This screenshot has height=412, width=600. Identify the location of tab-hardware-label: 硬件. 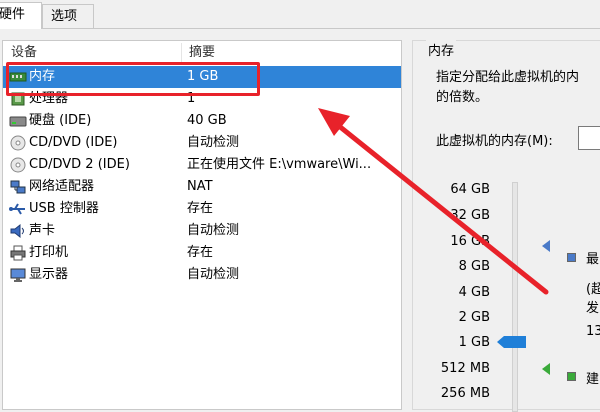
(13, 14).